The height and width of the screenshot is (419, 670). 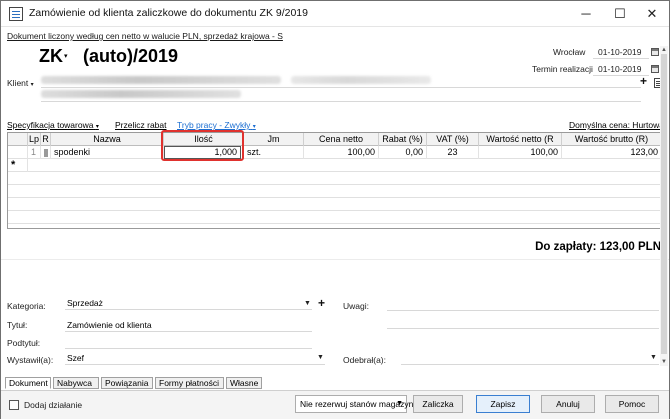 I want to click on column-header-net-value: Wartość netto (R, so click(x=520, y=139).